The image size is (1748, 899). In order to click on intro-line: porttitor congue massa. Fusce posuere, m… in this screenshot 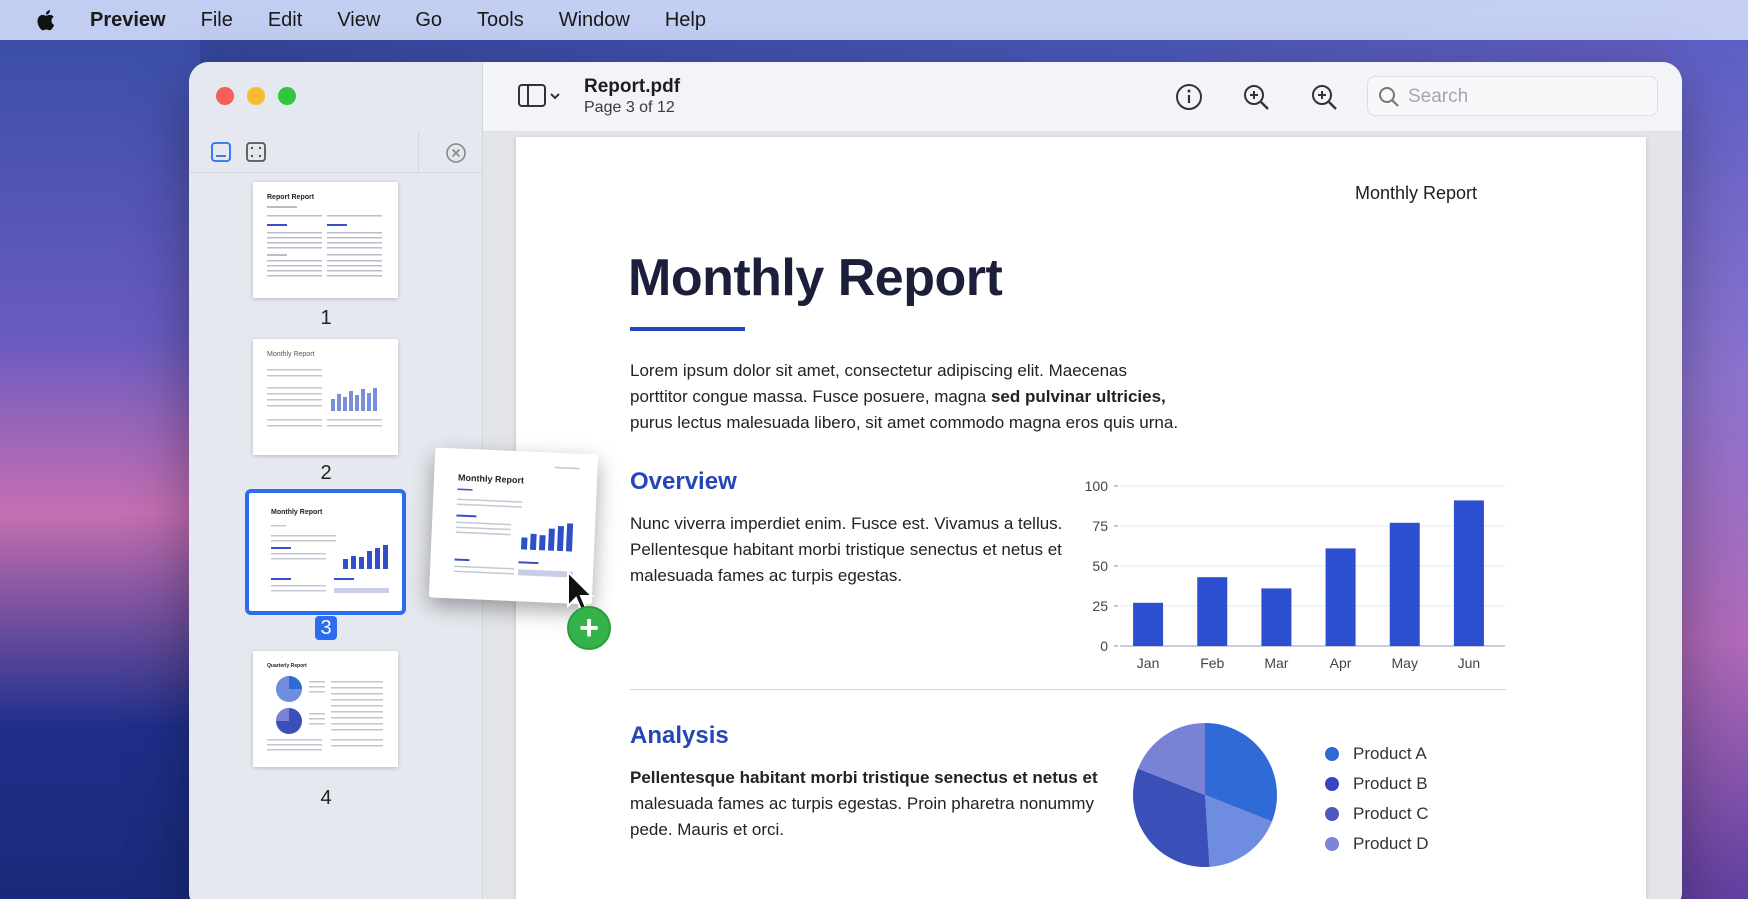, I will do `click(898, 396)`.